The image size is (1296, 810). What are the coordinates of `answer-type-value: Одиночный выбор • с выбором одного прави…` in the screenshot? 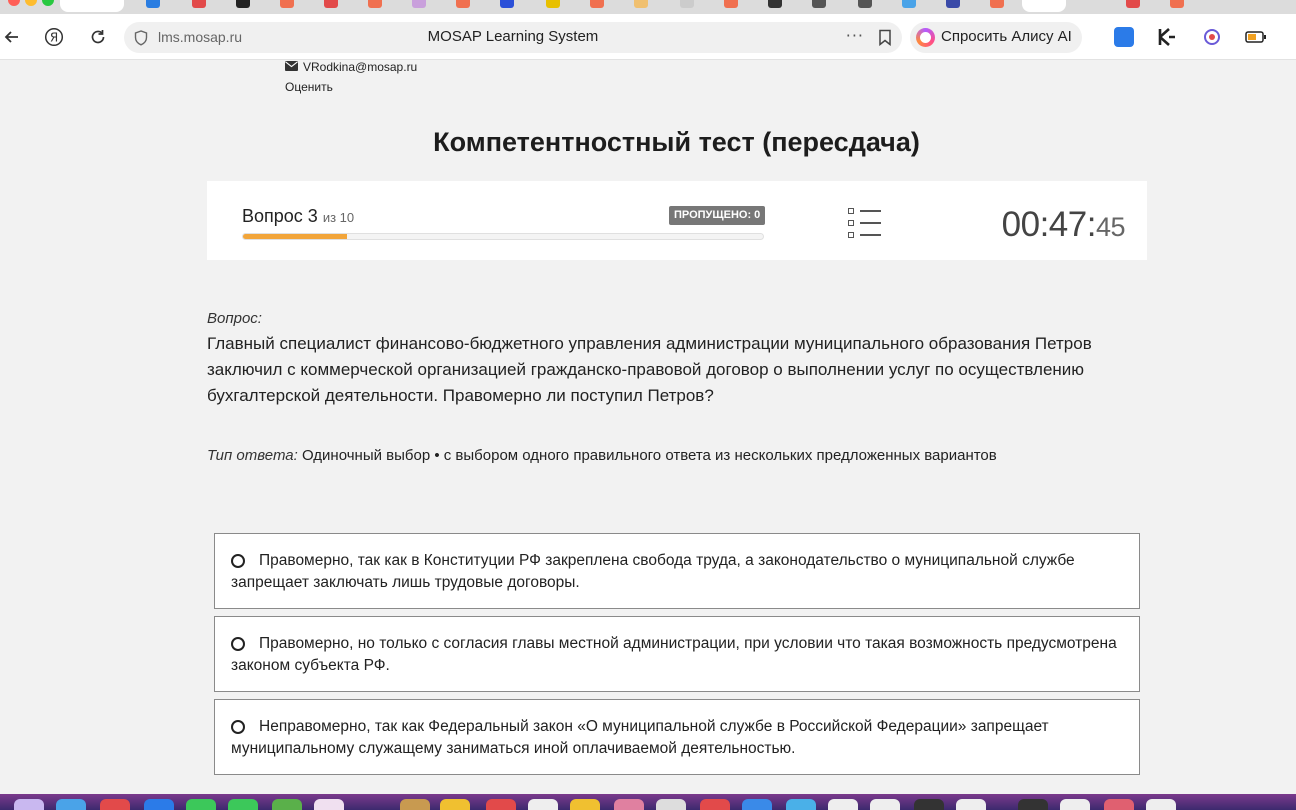 It's located at (649, 455).